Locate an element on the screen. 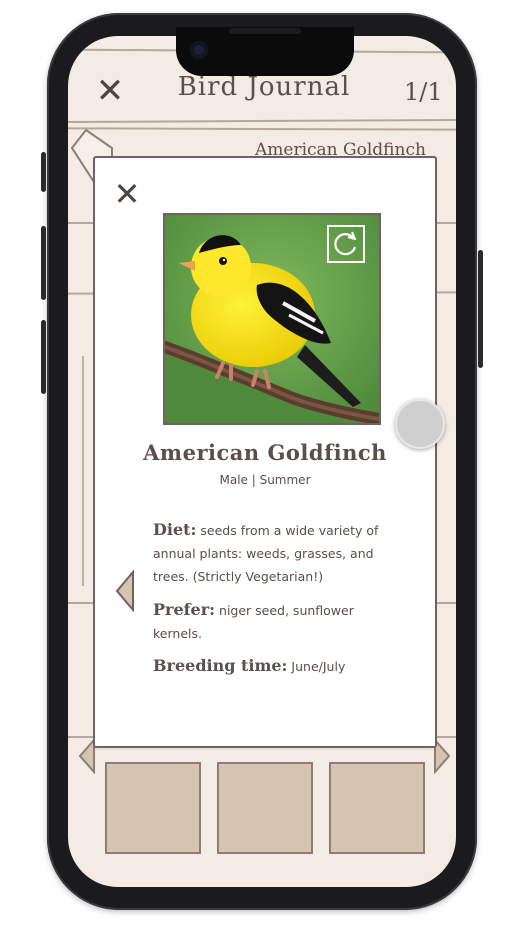 This screenshot has height=927, width=522. volume-down-button is located at coordinates (43, 357).